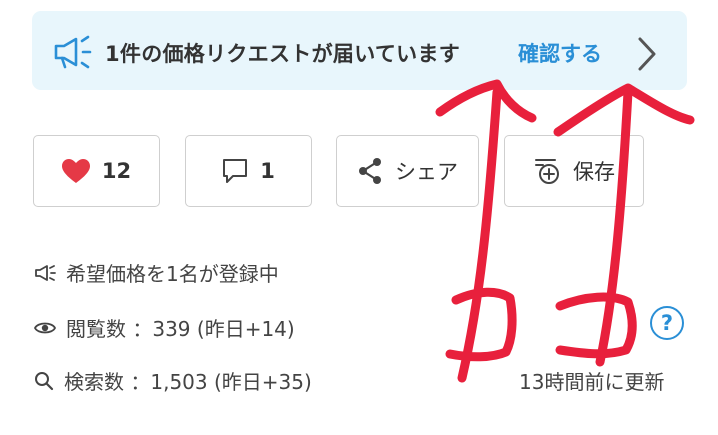 The image size is (718, 435). I want to click on annotation-arrowhead-right, so click(624, 110).